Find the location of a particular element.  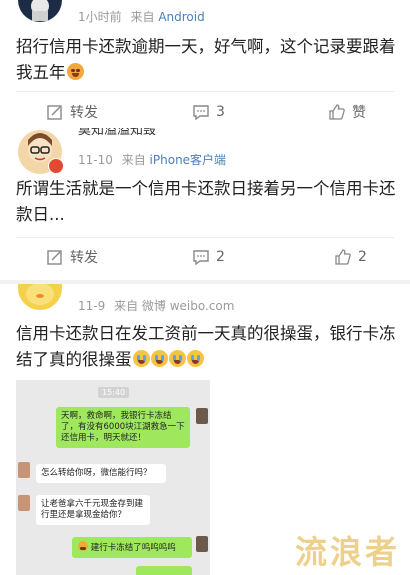

chat-timestamp: 15:40 is located at coordinates (114, 392).